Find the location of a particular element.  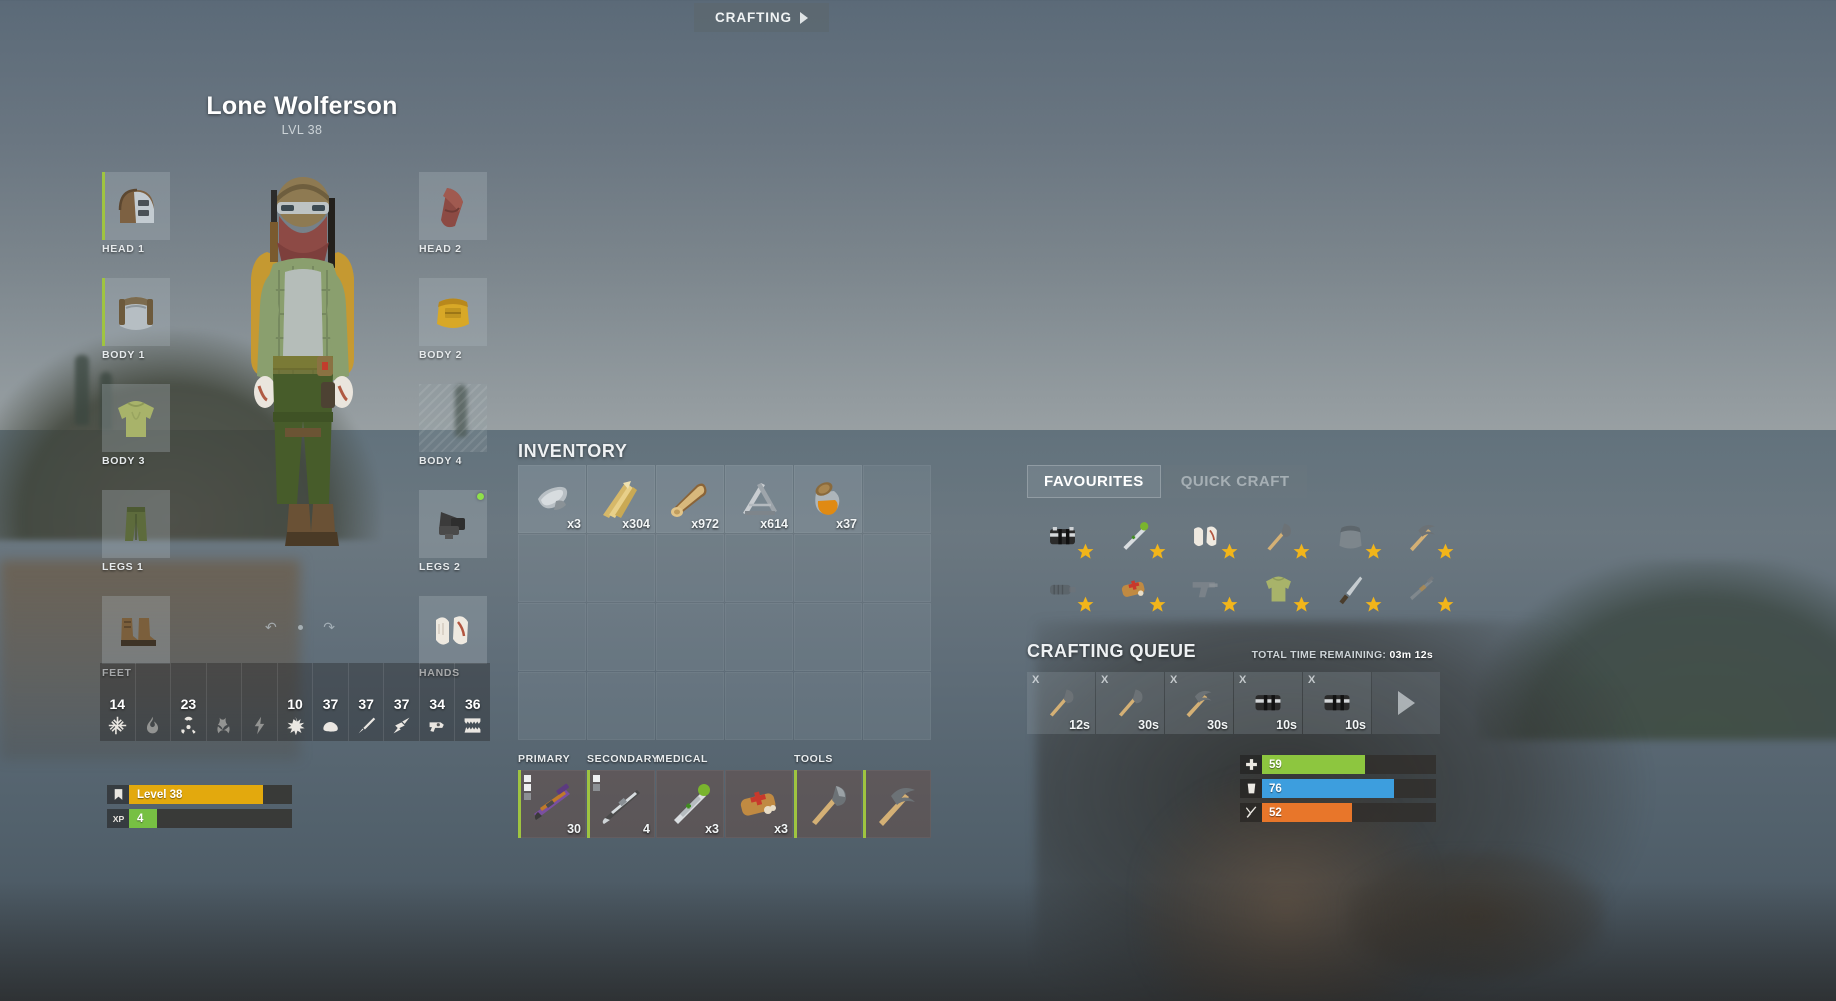

equipment-slot-label: HEAD 1 is located at coordinates (123, 249).